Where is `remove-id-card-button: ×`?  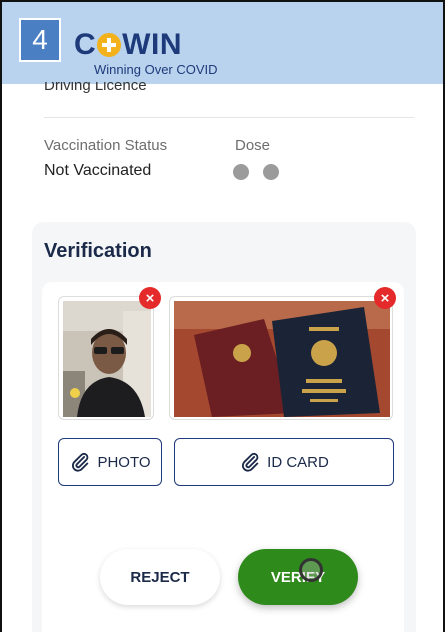
remove-id-card-button: × is located at coordinates (385, 298).